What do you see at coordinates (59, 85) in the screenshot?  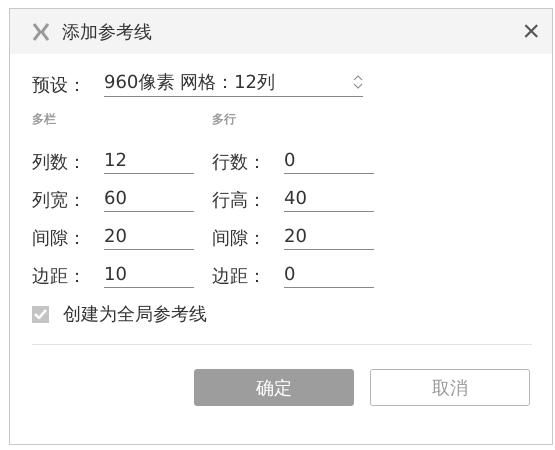 I see `field-label: 预设：` at bounding box center [59, 85].